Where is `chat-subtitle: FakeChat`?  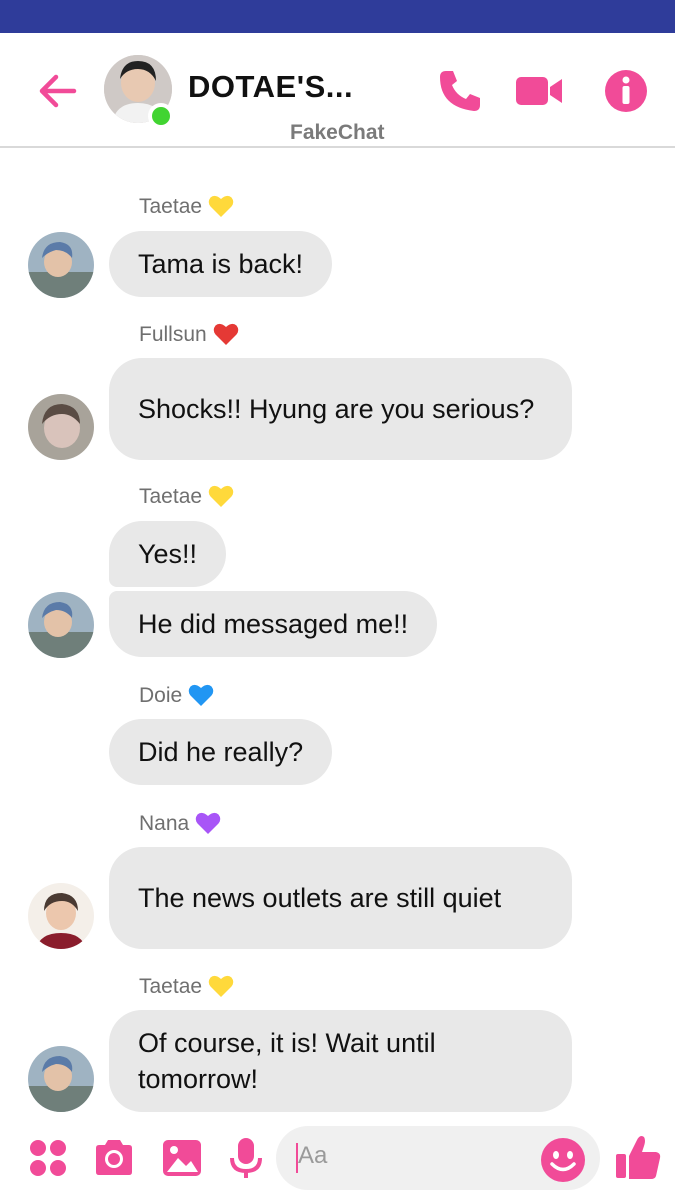 chat-subtitle: FakeChat is located at coordinates (337, 132).